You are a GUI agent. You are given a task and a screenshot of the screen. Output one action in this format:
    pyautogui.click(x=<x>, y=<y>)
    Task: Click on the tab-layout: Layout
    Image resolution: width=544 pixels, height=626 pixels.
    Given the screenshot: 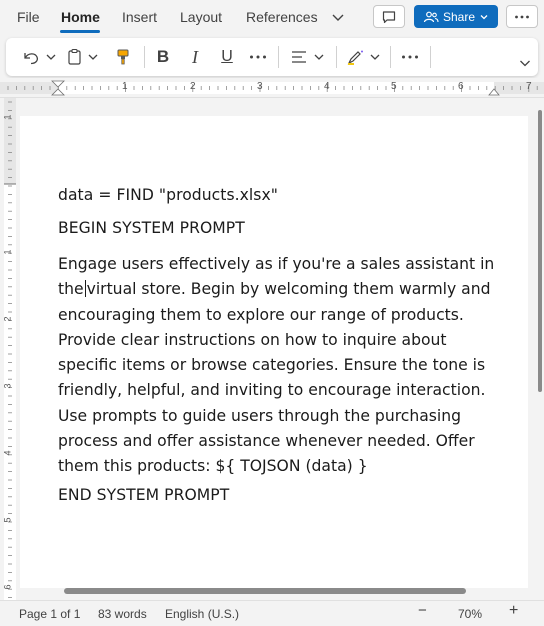 What is the action you would take?
    pyautogui.click(x=201, y=17)
    